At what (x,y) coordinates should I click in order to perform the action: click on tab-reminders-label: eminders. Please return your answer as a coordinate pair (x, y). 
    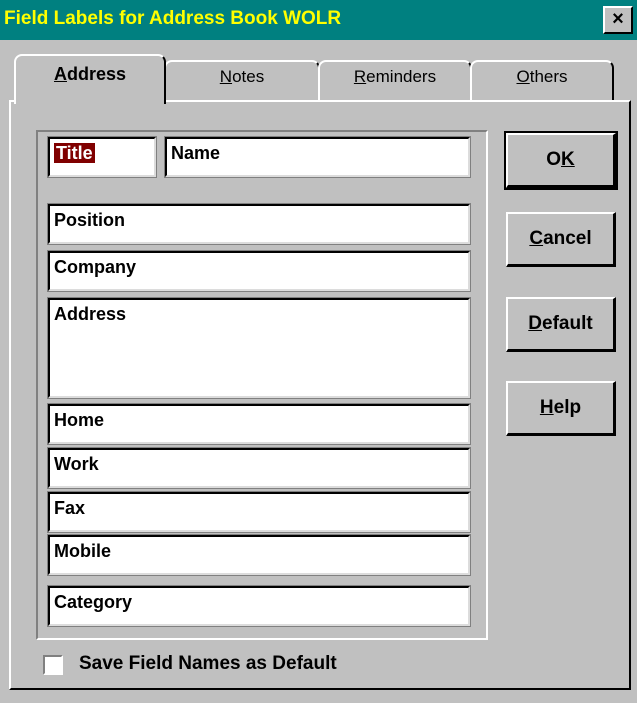
    Looking at the image, I should click on (401, 76).